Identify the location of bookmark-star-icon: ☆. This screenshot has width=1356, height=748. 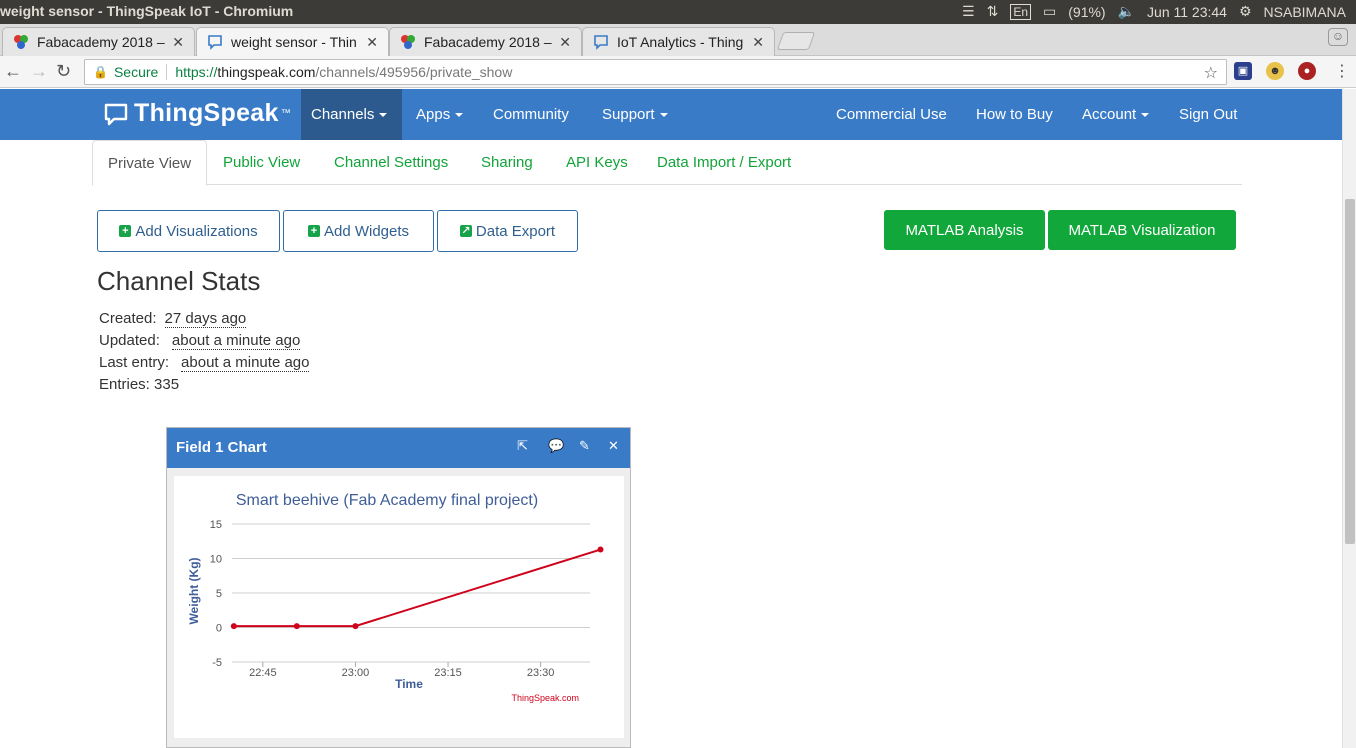
(1211, 73).